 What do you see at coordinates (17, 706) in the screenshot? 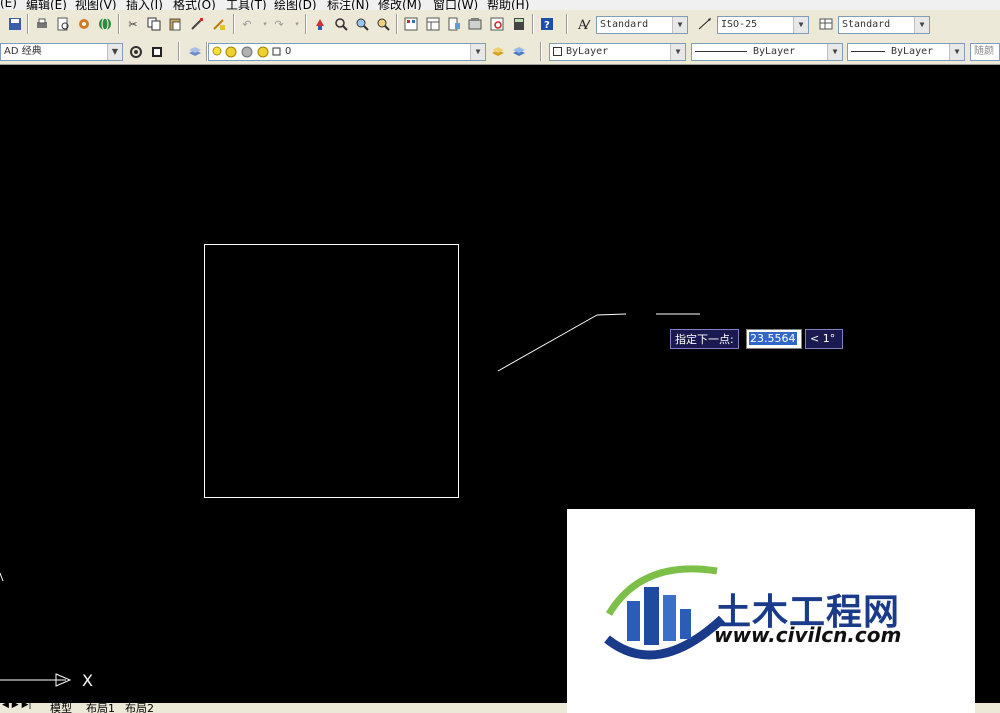
I see `tab-nav-icon: ◀ ▶ ▶|` at bounding box center [17, 706].